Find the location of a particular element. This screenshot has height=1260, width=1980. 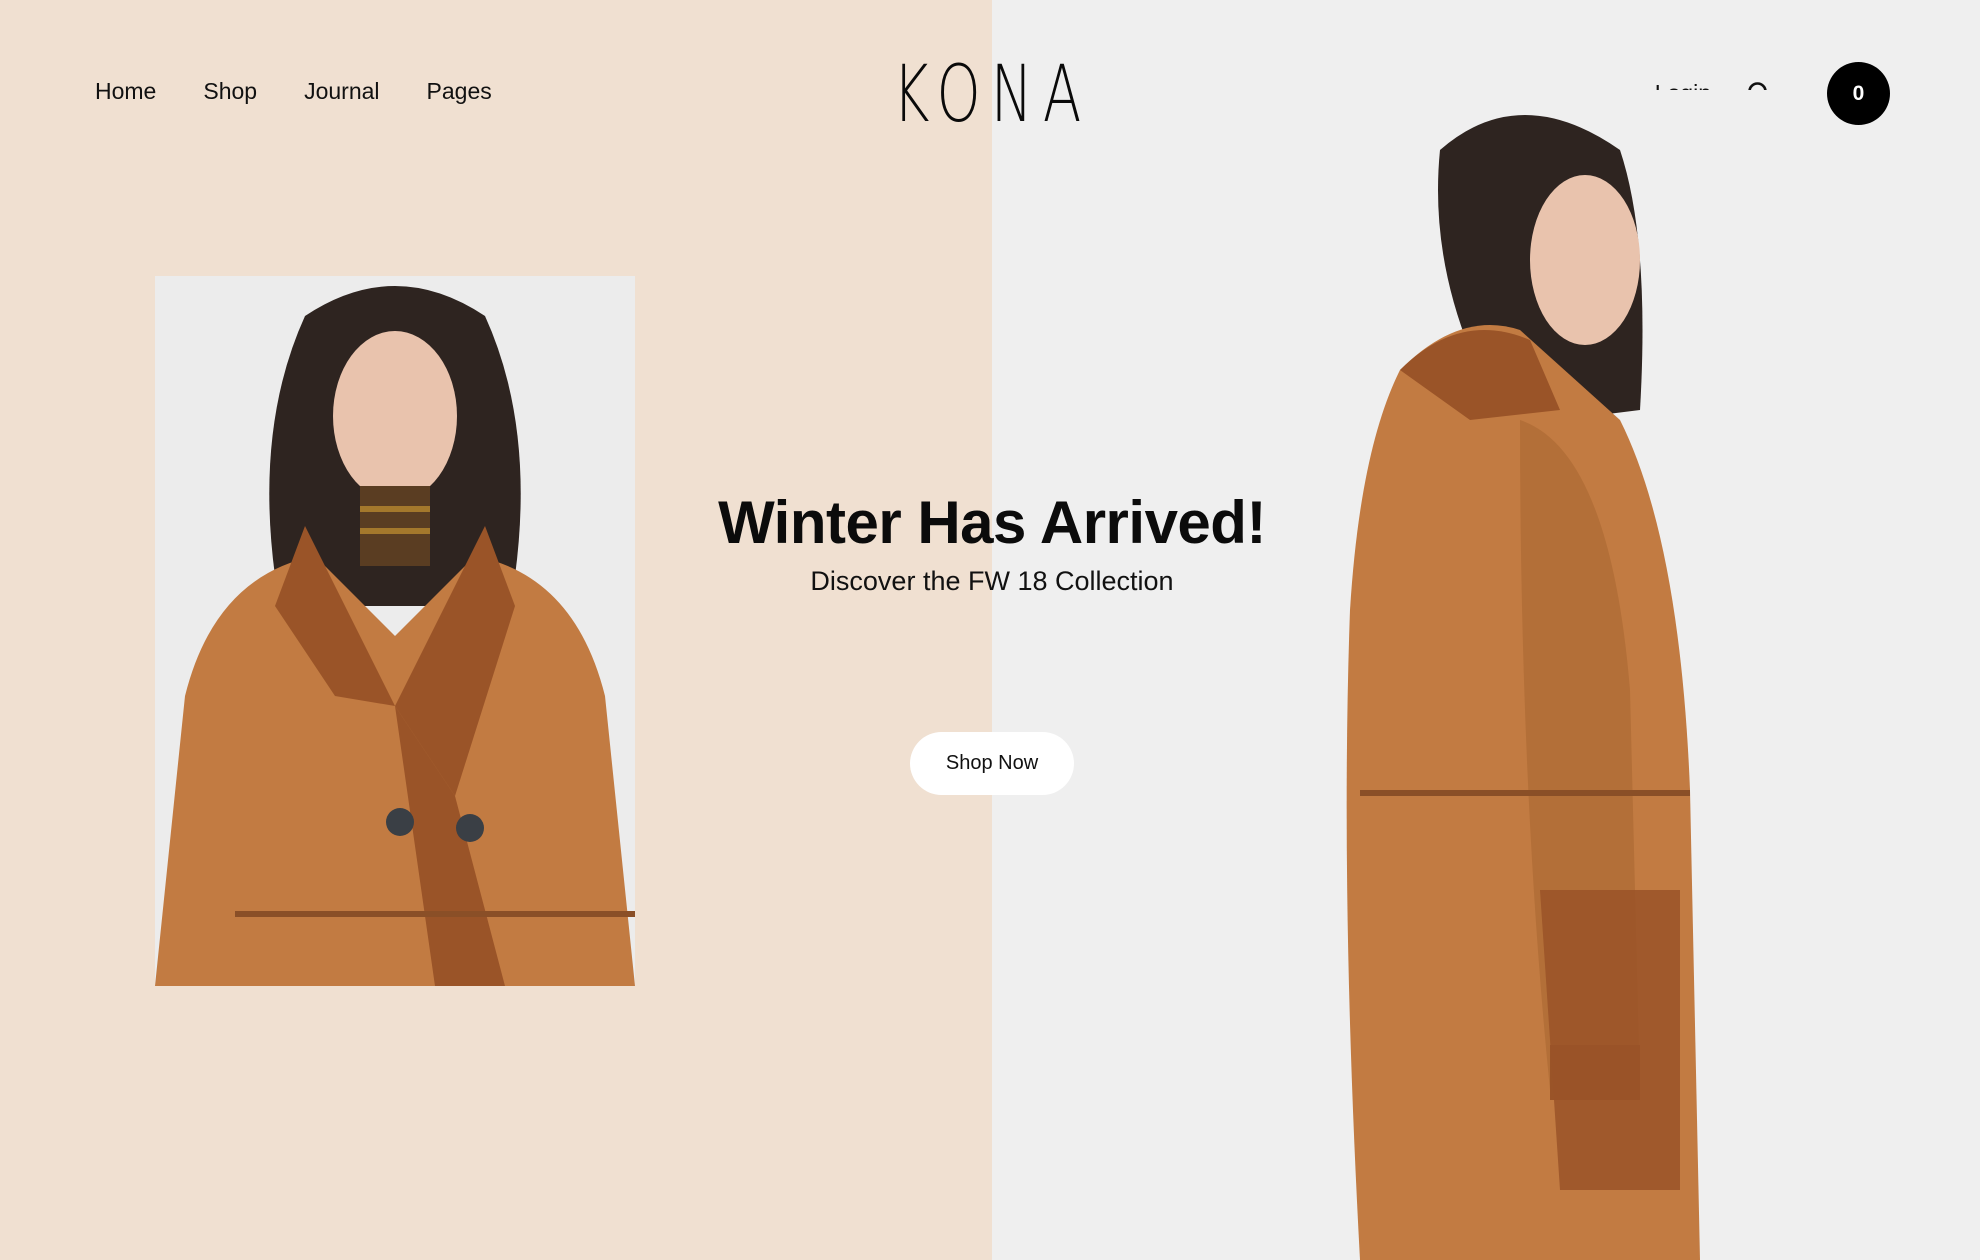

shop-now-button: Shop Now is located at coordinates (992, 763).